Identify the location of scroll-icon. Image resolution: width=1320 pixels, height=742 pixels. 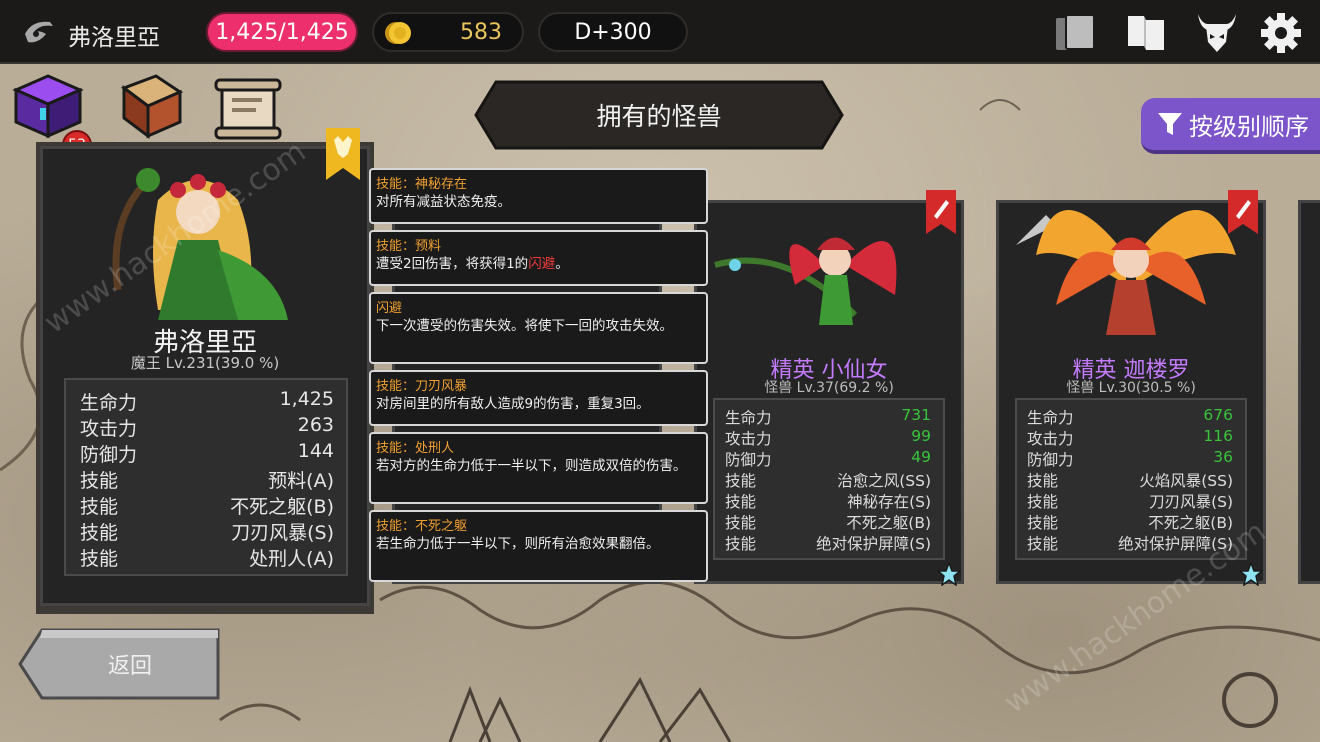
(248, 110).